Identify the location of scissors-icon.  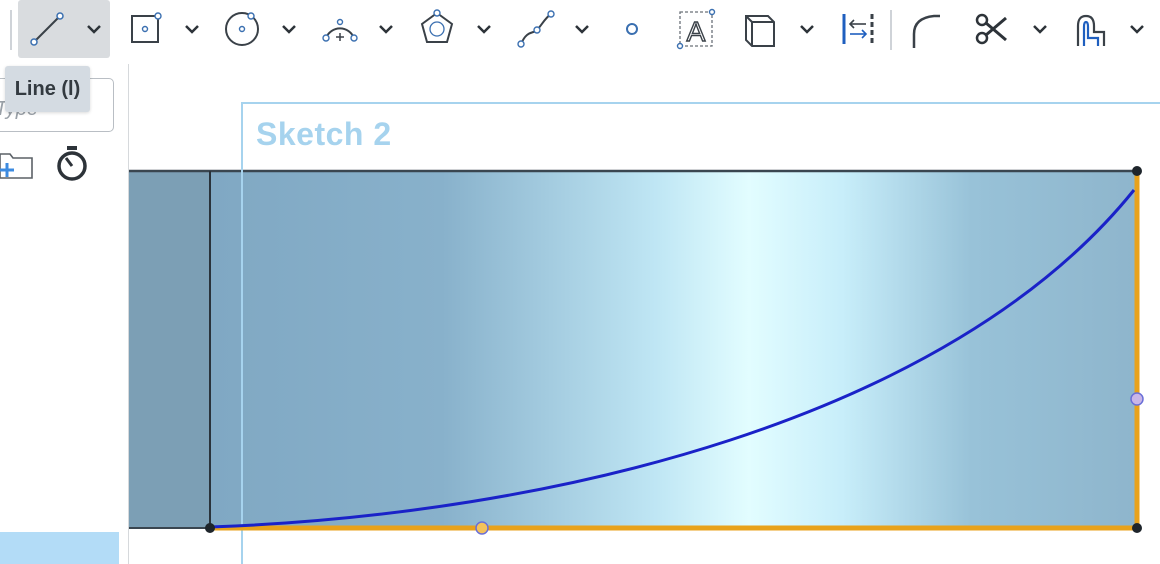
(991, 29).